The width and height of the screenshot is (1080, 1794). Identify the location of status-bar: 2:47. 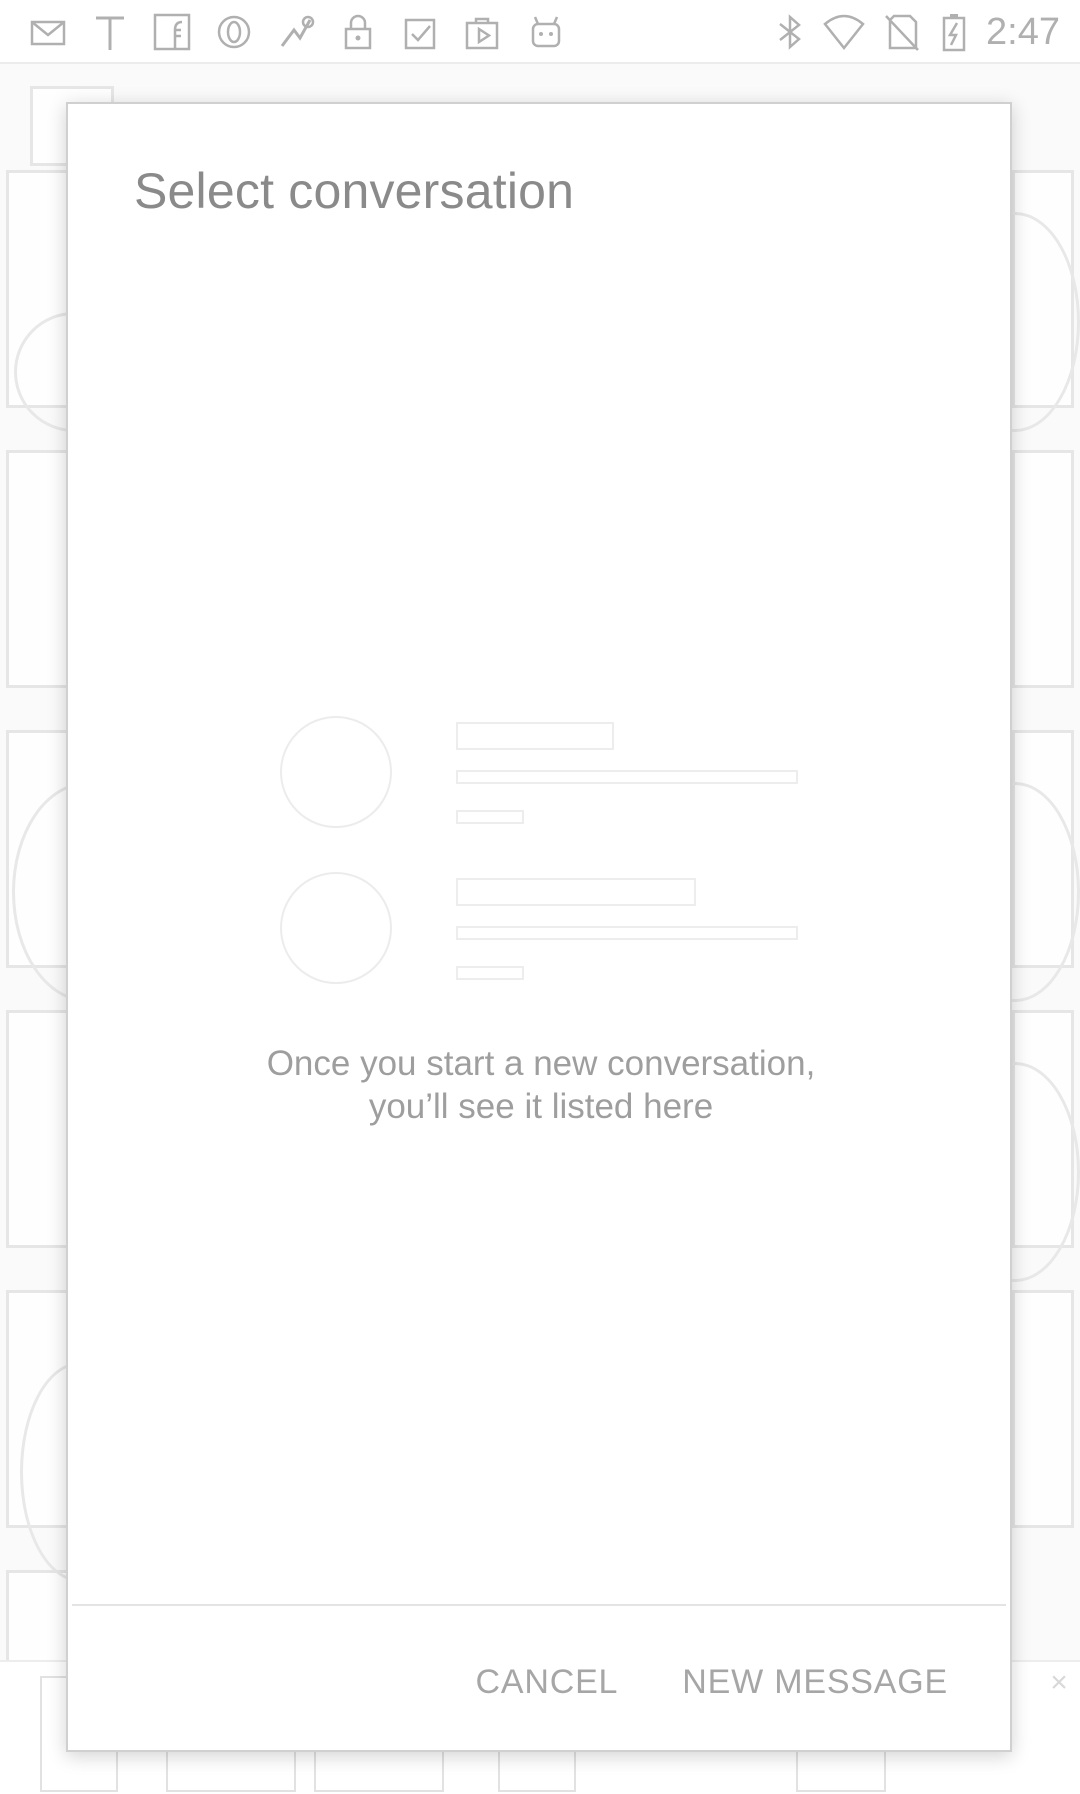
(540, 32).